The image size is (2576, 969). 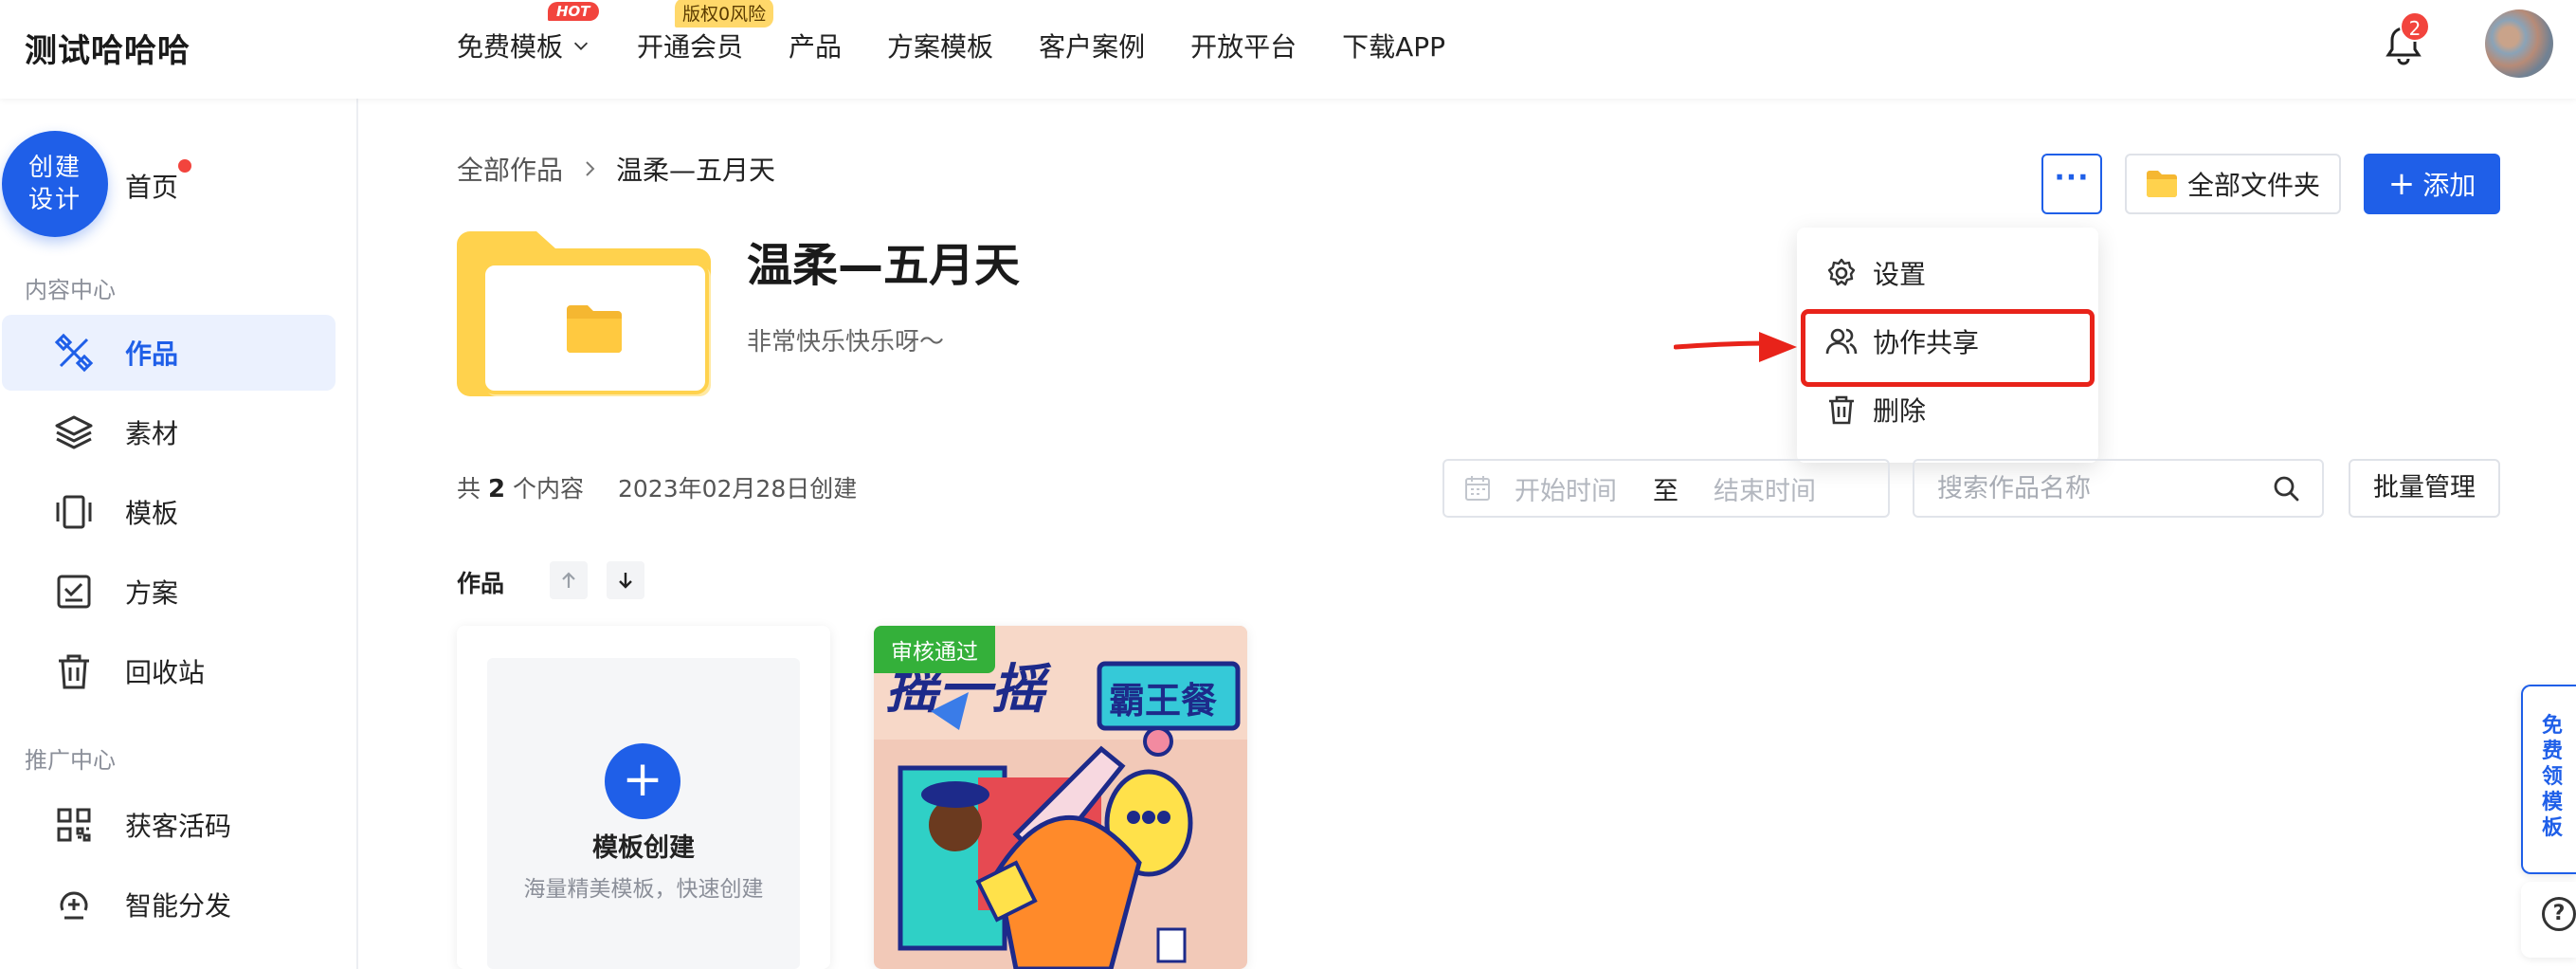 I want to click on search-box, so click(x=2118, y=489).